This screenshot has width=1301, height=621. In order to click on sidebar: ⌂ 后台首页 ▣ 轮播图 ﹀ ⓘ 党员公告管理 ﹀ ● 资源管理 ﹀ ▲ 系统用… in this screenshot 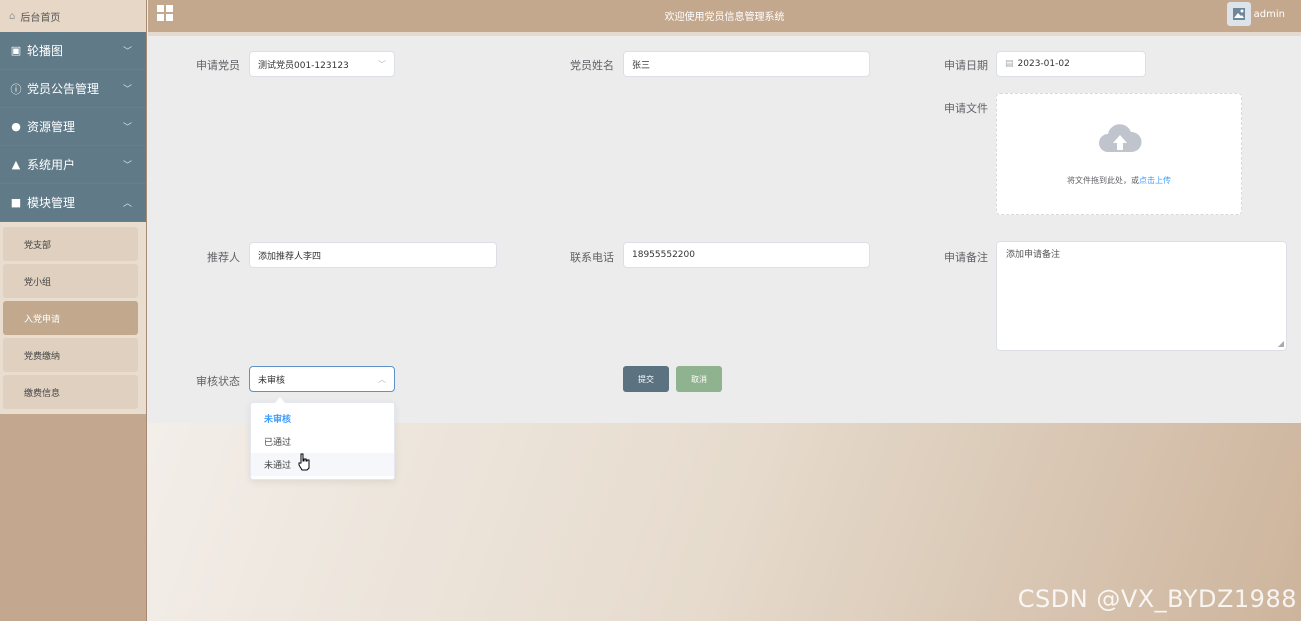, I will do `click(73, 310)`.